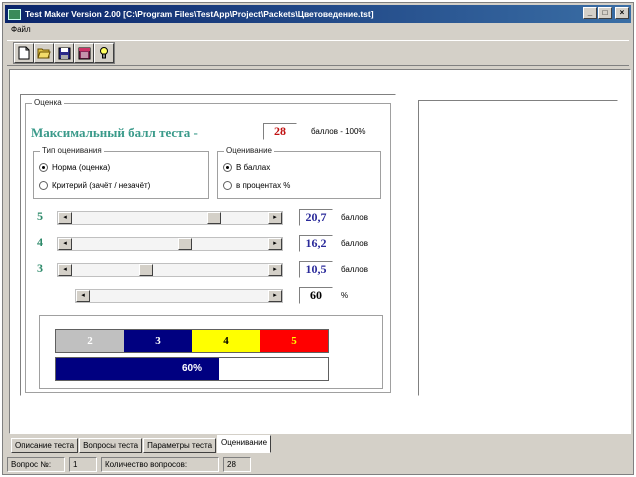 The height and width of the screenshot is (477, 636). I want to click on status-question-label: Вопрос №:, so click(36, 464).